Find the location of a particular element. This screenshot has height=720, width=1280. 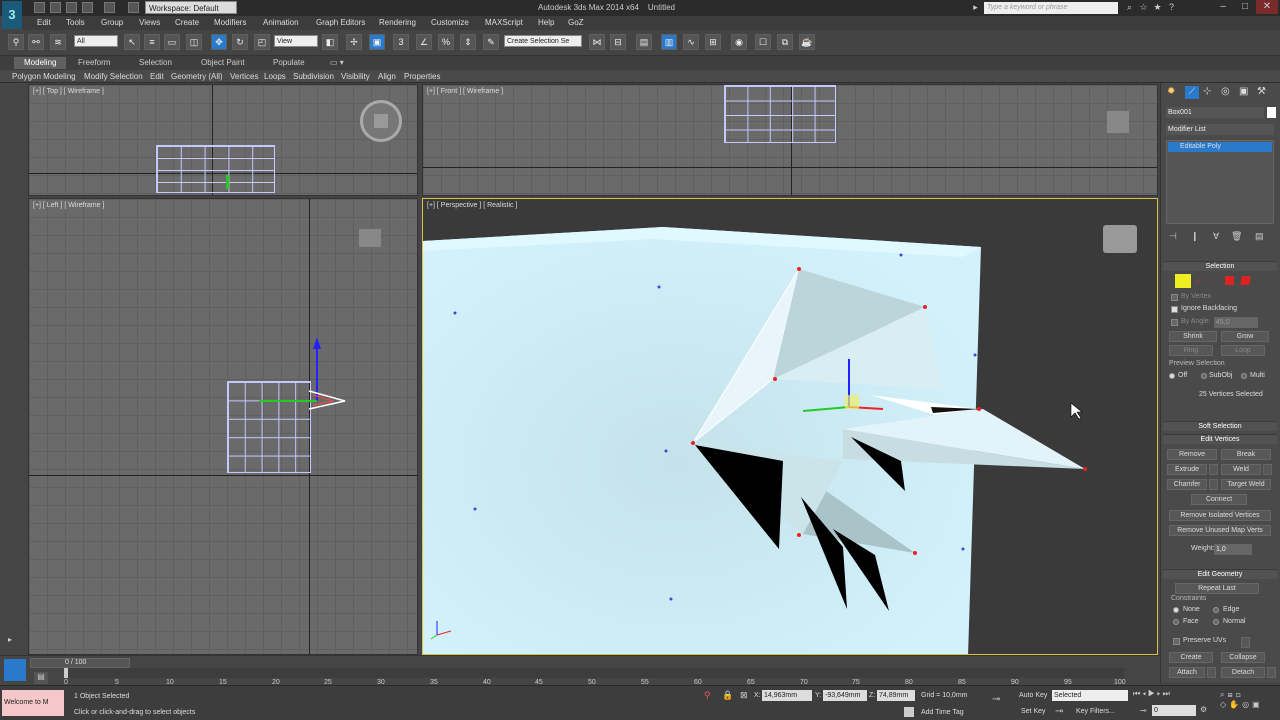

display-tab-icon: ▣ is located at coordinates (1243, 91).